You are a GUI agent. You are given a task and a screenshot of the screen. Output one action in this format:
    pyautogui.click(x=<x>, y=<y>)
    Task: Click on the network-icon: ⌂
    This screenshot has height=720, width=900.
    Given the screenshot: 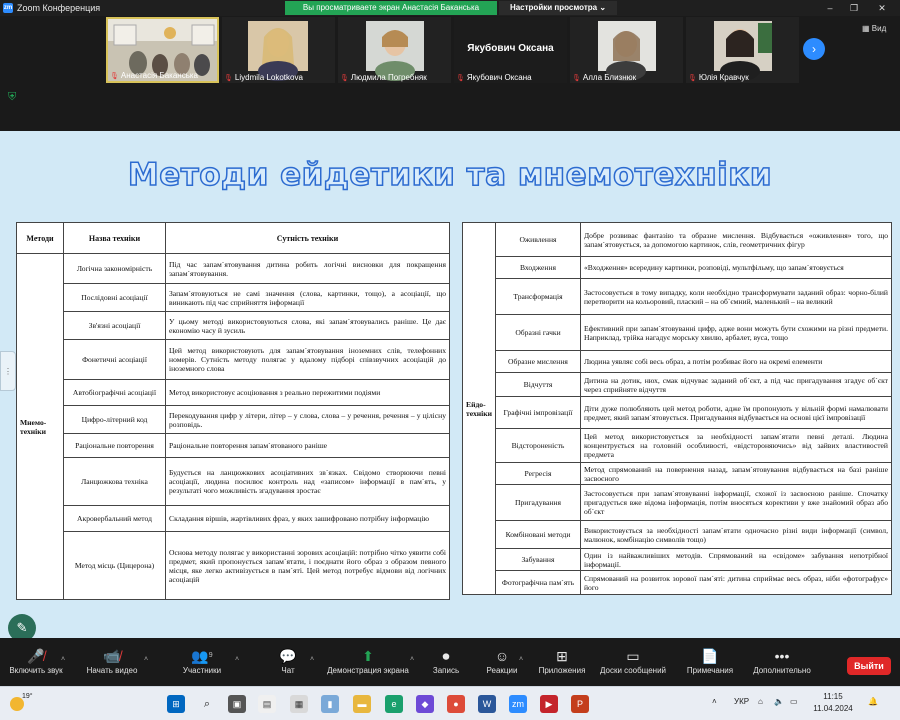 What is the action you would take?
    pyautogui.click(x=760, y=701)
    